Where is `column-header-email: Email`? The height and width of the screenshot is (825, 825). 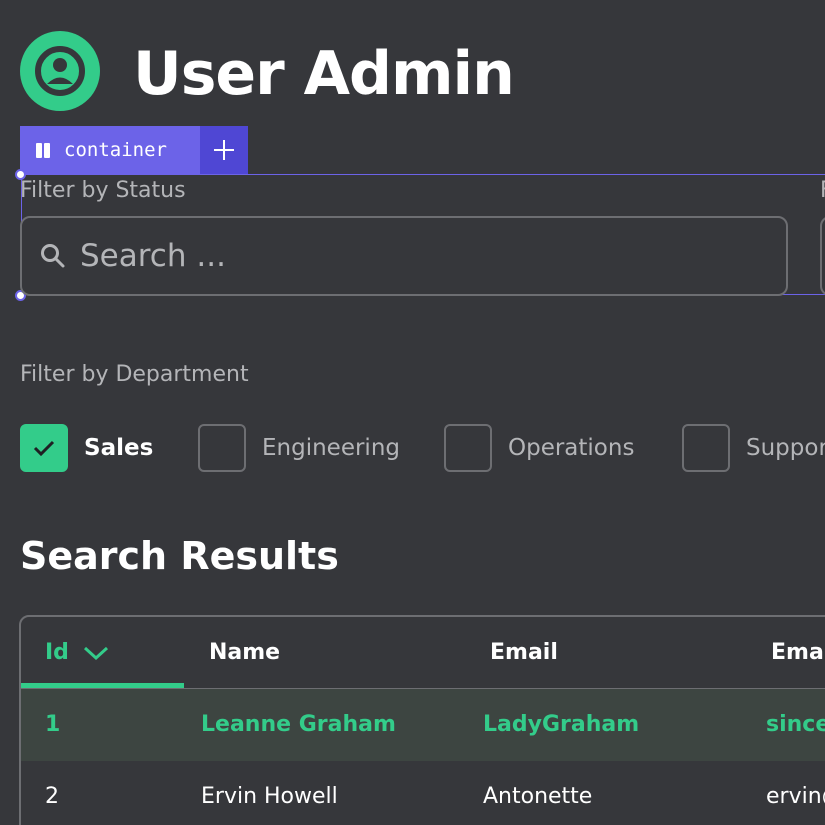
column-header-email: Email is located at coordinates (524, 653).